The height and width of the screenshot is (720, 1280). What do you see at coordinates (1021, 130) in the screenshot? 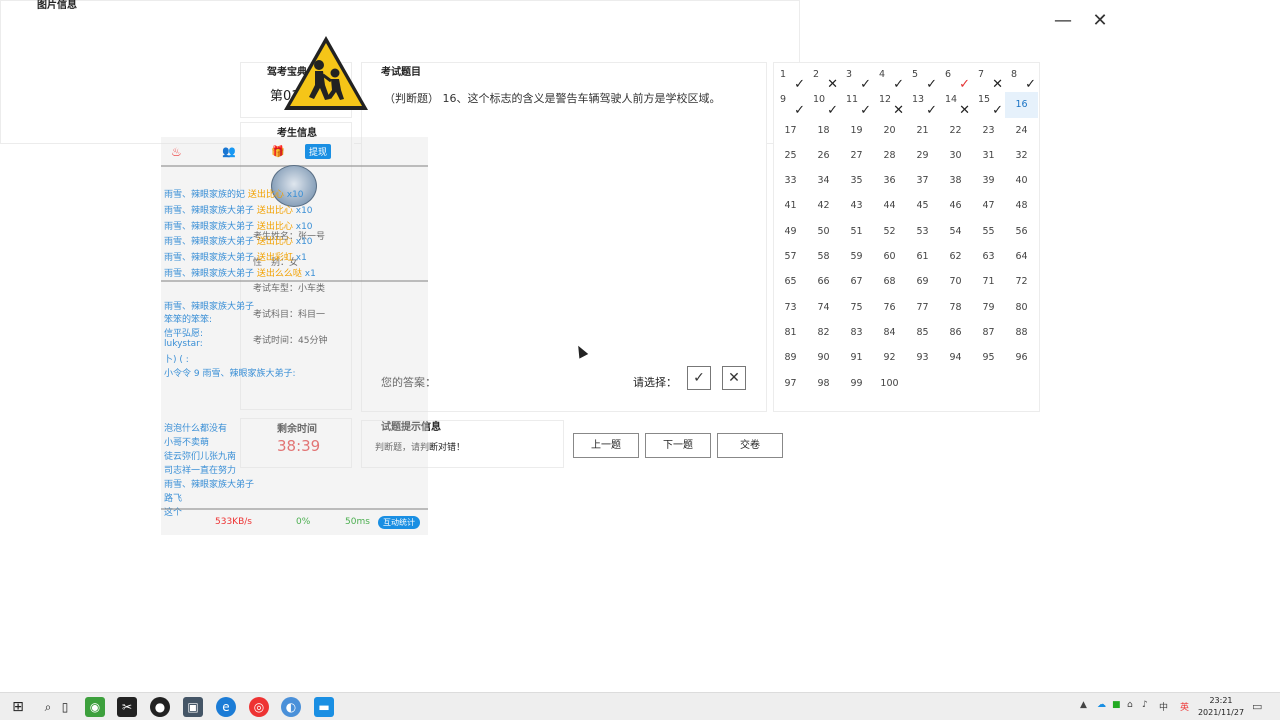
I see `question-cell: 24` at bounding box center [1021, 130].